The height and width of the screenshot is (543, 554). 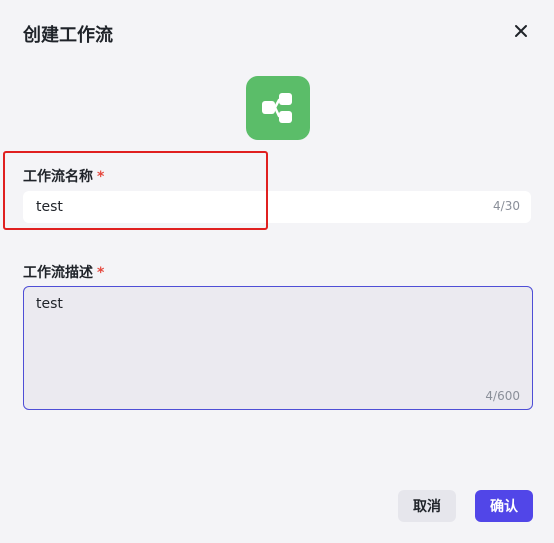 I want to click on description-field-label: 工作流描述 *, so click(x=63, y=272).